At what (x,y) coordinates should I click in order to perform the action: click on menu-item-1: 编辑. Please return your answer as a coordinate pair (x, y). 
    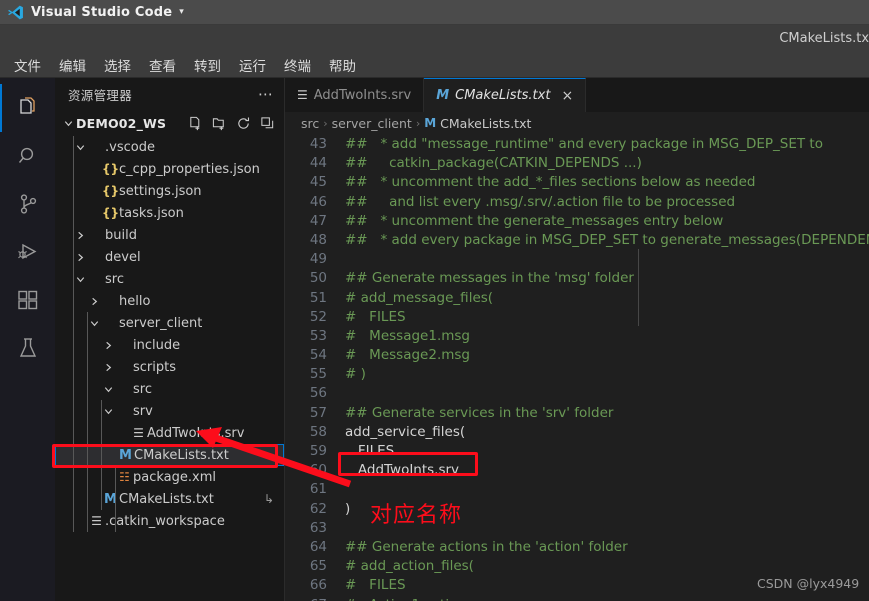
    Looking at the image, I should click on (72, 65).